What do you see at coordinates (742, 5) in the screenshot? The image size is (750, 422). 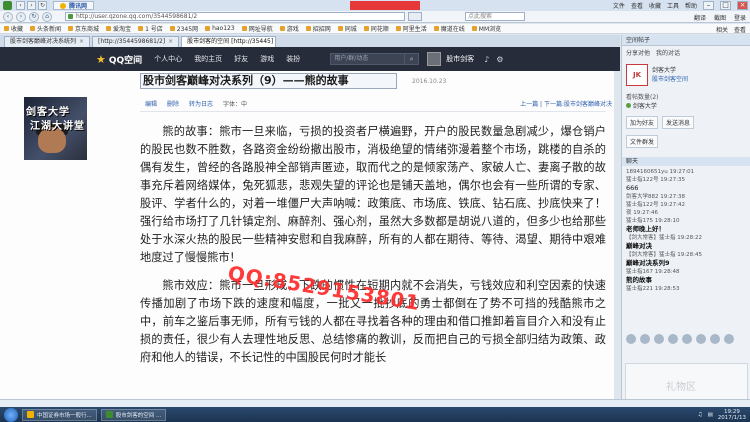 I see `close-icon: ×` at bounding box center [742, 5].